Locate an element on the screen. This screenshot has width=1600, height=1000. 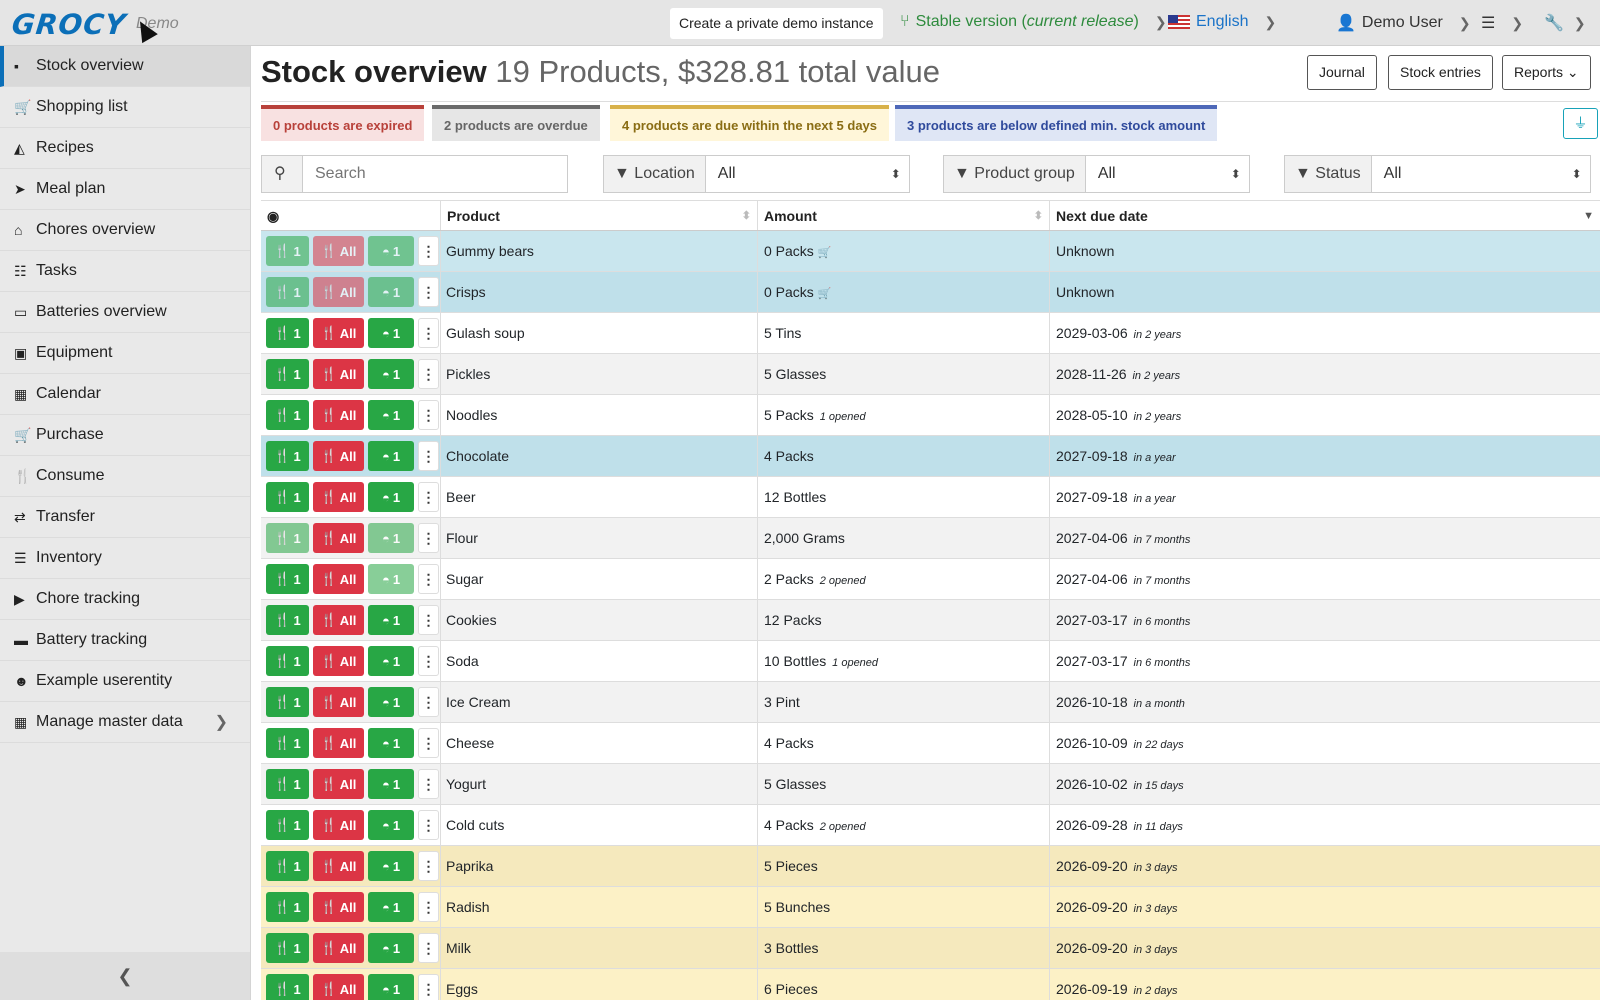
product-name: Crisps is located at coordinates (599, 292).